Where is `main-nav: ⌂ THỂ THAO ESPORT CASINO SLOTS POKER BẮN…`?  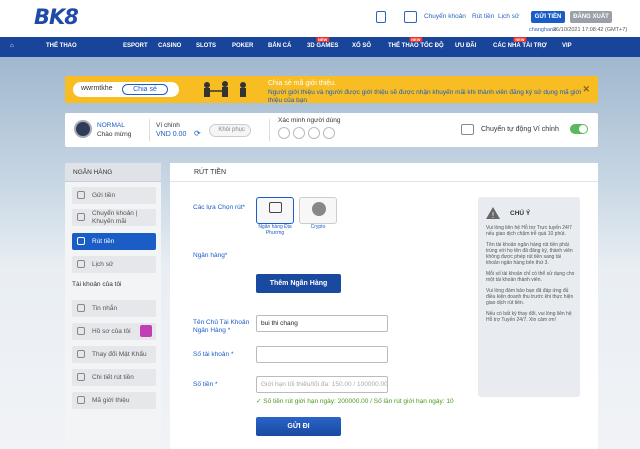
main-nav: ⌂ THỂ THAO ESPORT CASINO SLOTS POKER BẮN… is located at coordinates (320, 47).